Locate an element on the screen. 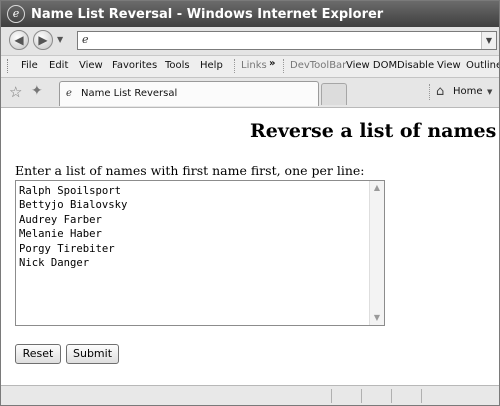 The width and height of the screenshot is (500, 406). ie-logo-icon: e is located at coordinates (16, 14).